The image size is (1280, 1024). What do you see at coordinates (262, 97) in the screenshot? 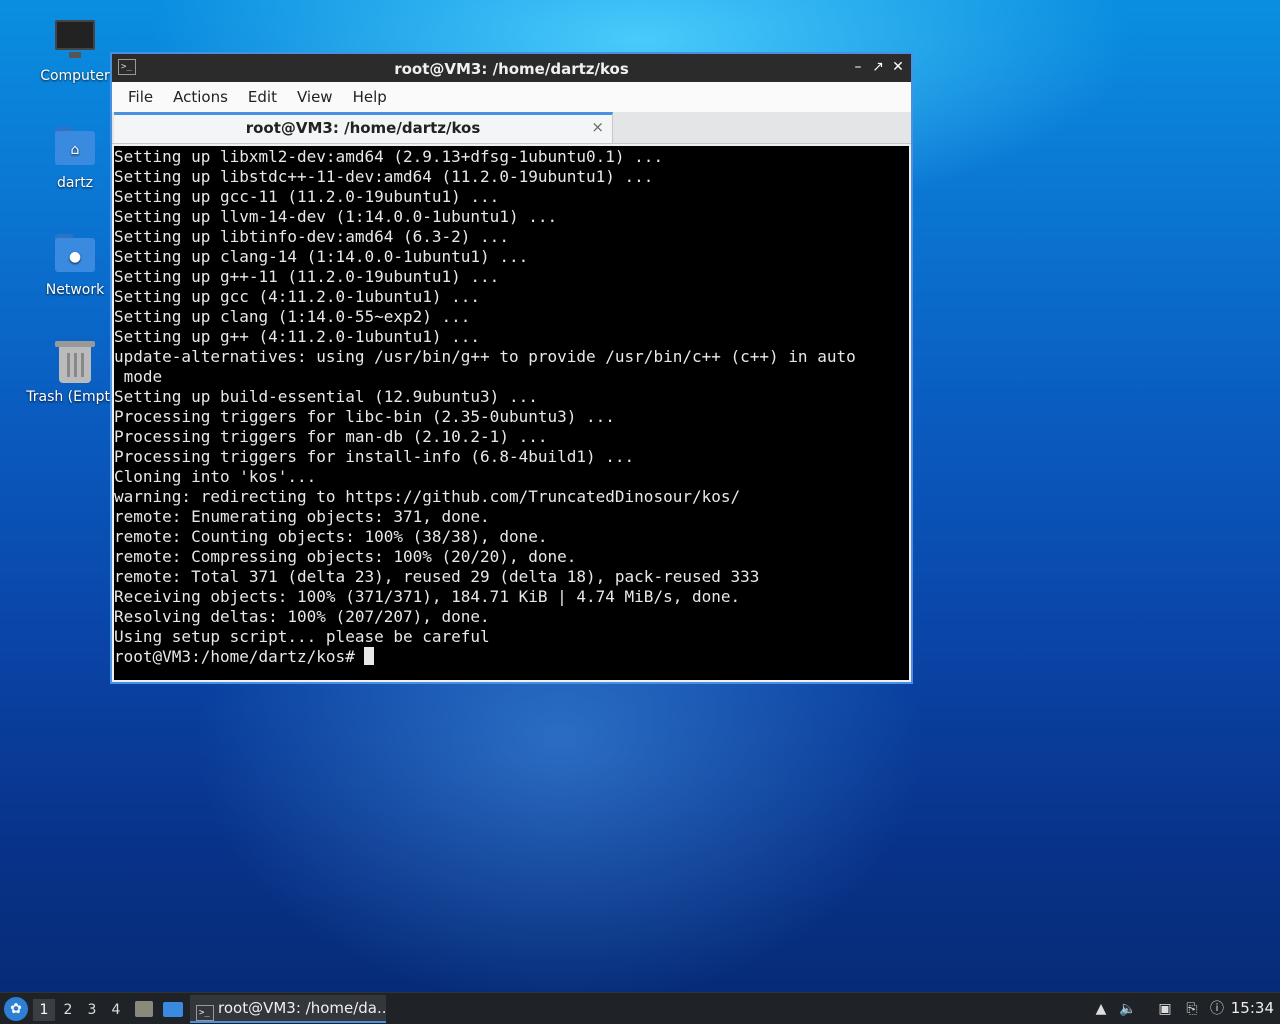
I see `menu-edit: Edit` at bounding box center [262, 97].